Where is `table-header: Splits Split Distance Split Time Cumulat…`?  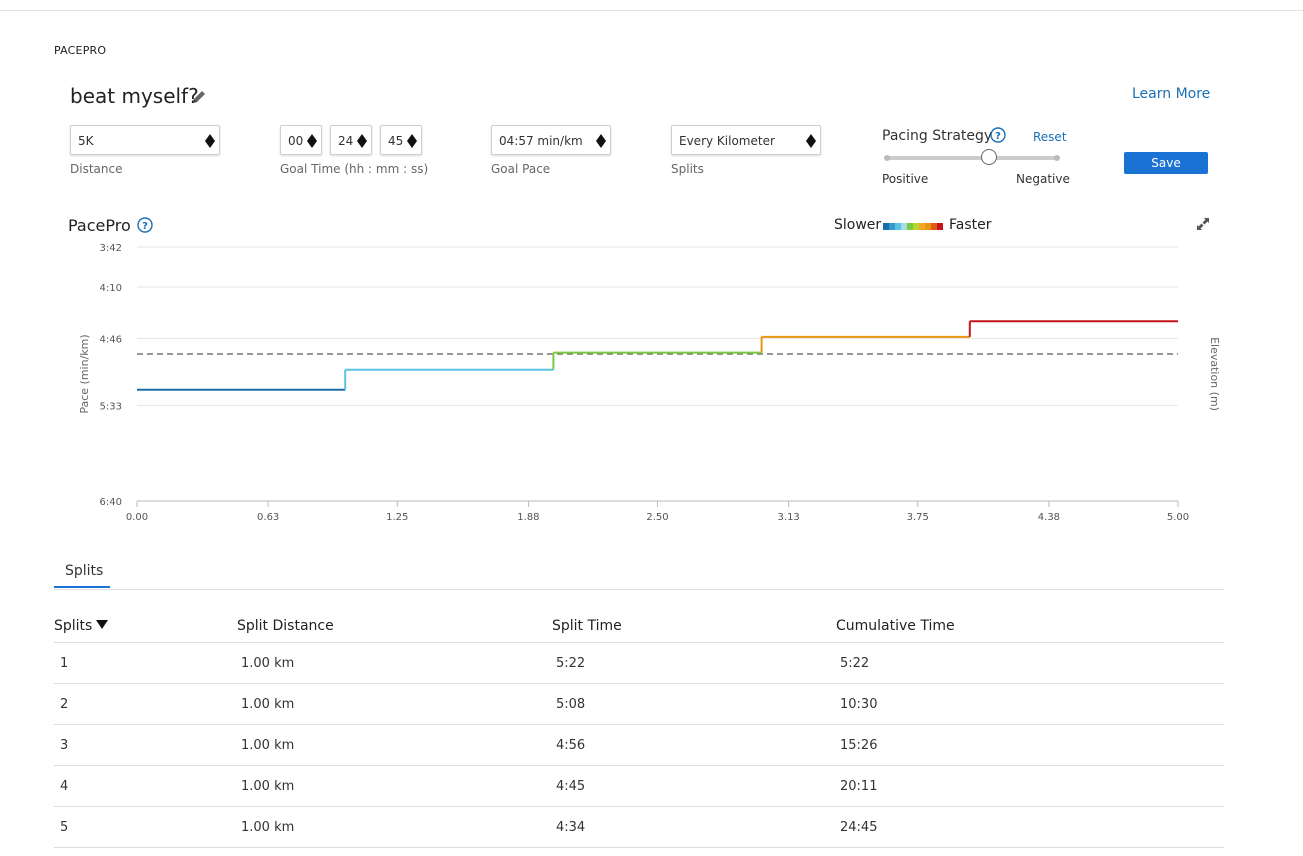
table-header: Splits Split Distance Split Time Cumulat… is located at coordinates (639, 626).